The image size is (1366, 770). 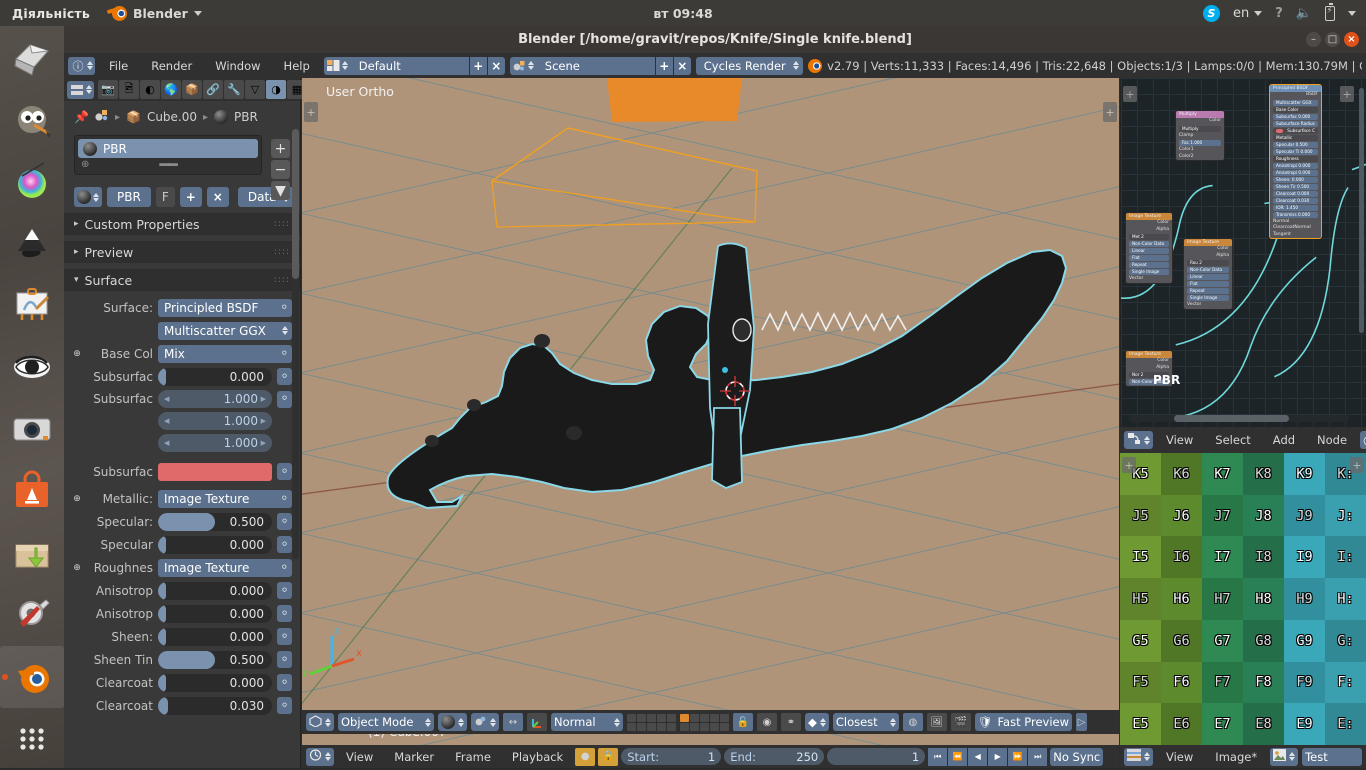 What do you see at coordinates (496, 65) in the screenshot?
I see `delete-layout-button: ×` at bounding box center [496, 65].